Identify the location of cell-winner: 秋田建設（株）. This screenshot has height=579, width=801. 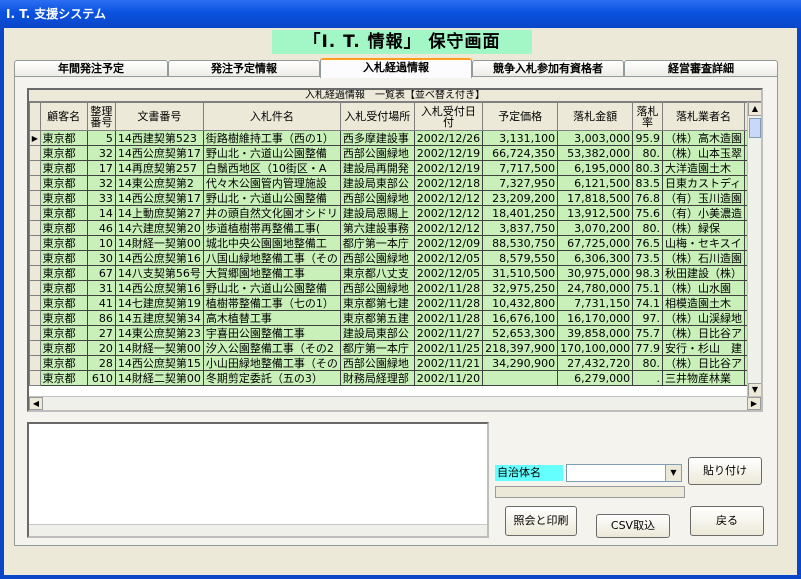
(703, 273).